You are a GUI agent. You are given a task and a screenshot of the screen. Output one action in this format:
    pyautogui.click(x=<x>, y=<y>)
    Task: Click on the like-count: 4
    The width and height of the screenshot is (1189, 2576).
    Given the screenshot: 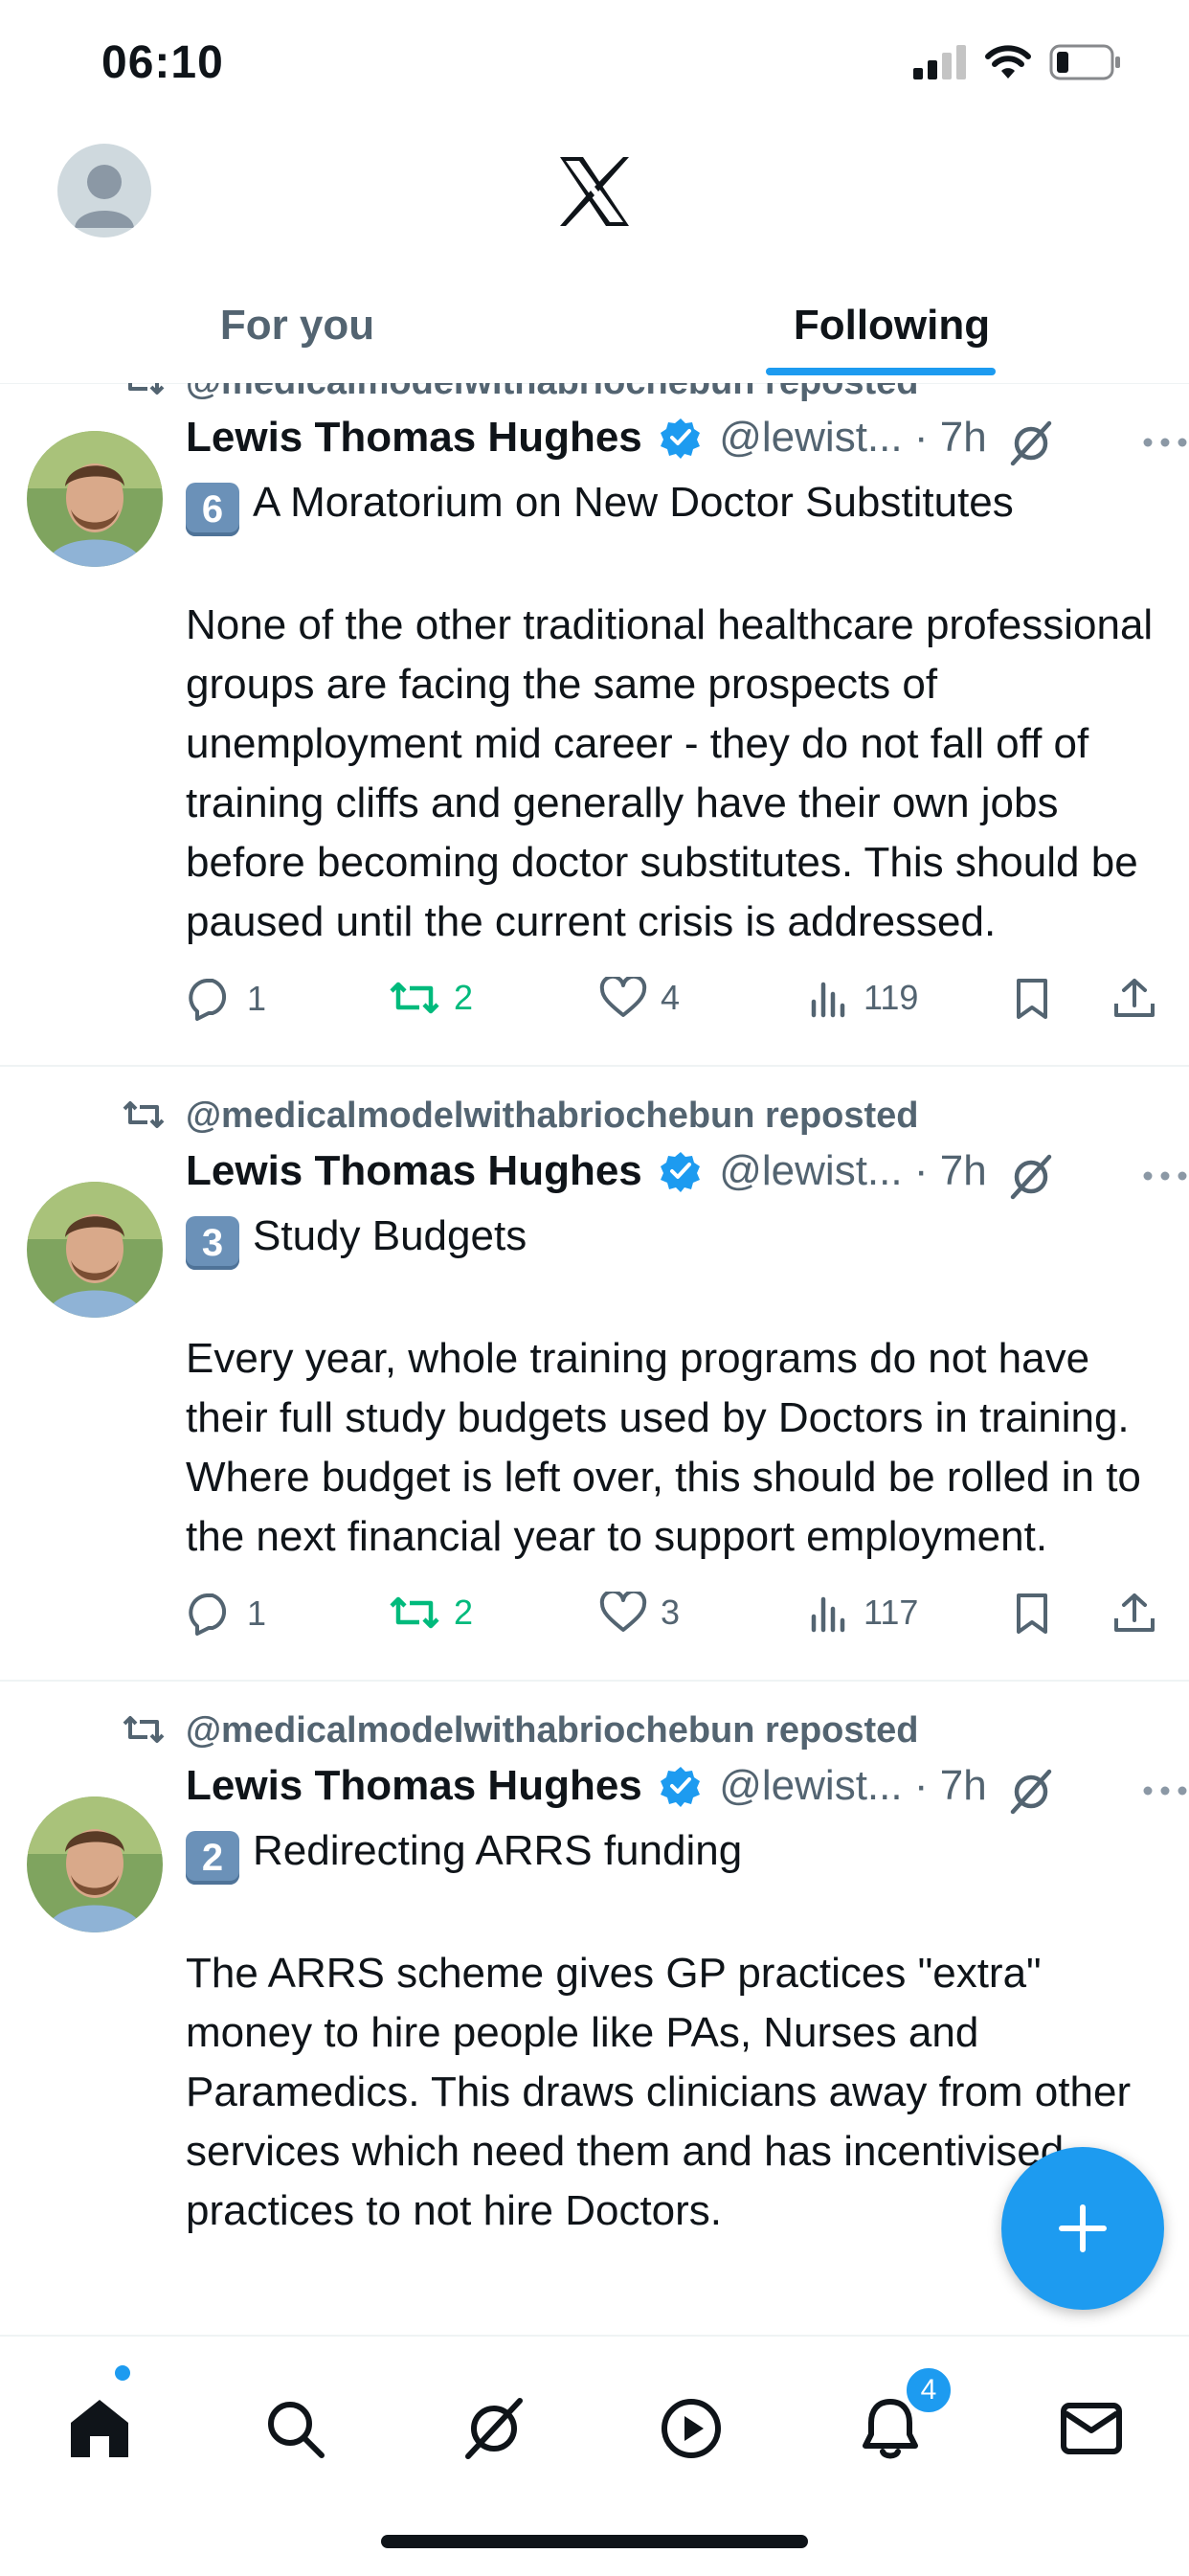 What is the action you would take?
    pyautogui.click(x=671, y=998)
    